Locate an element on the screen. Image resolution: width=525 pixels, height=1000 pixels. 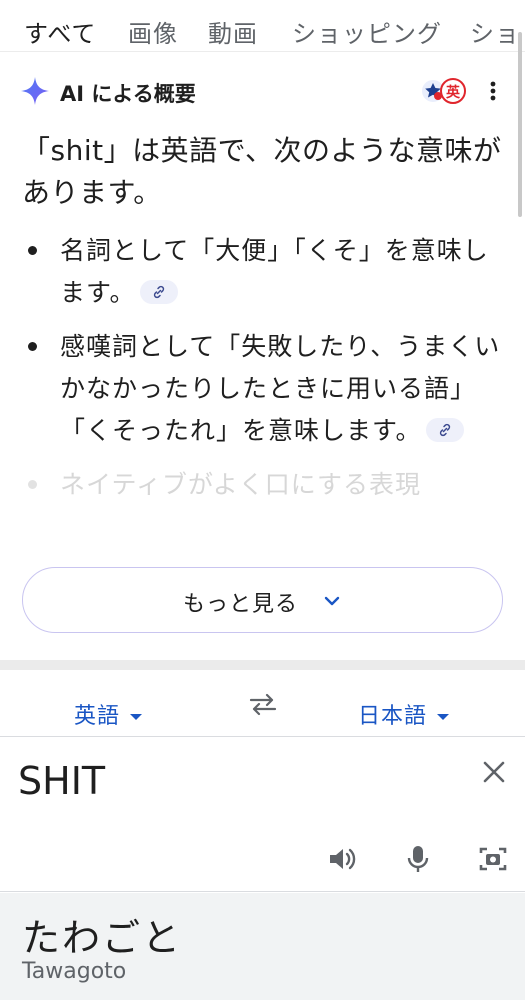
tab-images: 画像 is located at coordinates (153, 31).